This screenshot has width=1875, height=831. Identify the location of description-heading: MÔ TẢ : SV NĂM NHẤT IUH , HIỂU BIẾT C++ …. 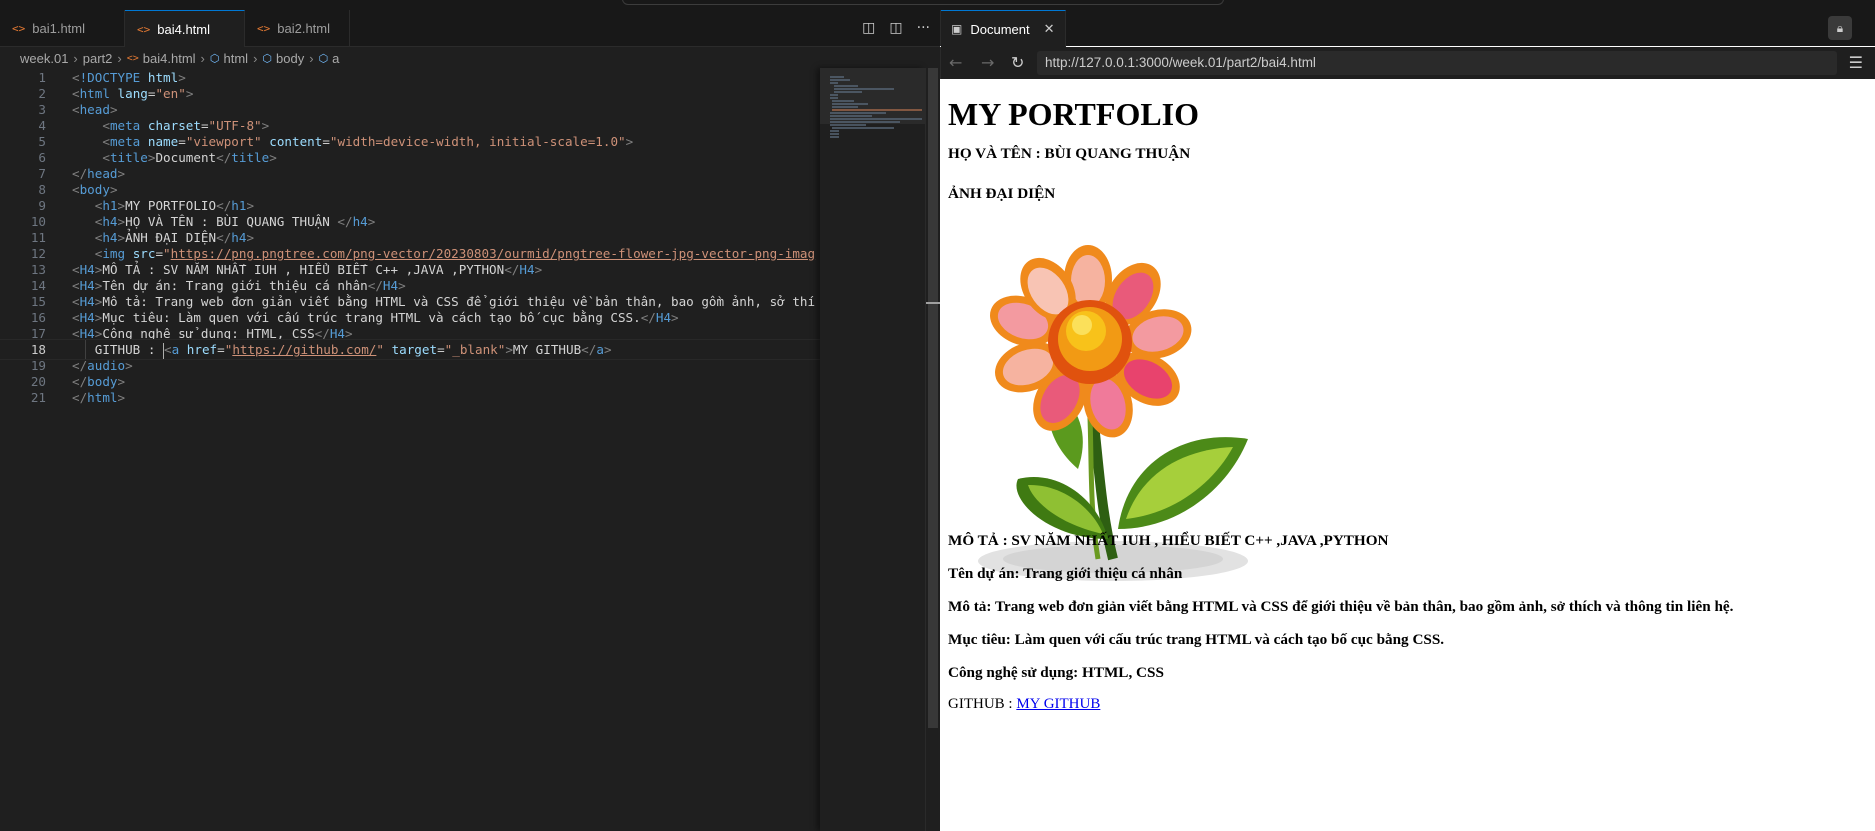
(1168, 540).